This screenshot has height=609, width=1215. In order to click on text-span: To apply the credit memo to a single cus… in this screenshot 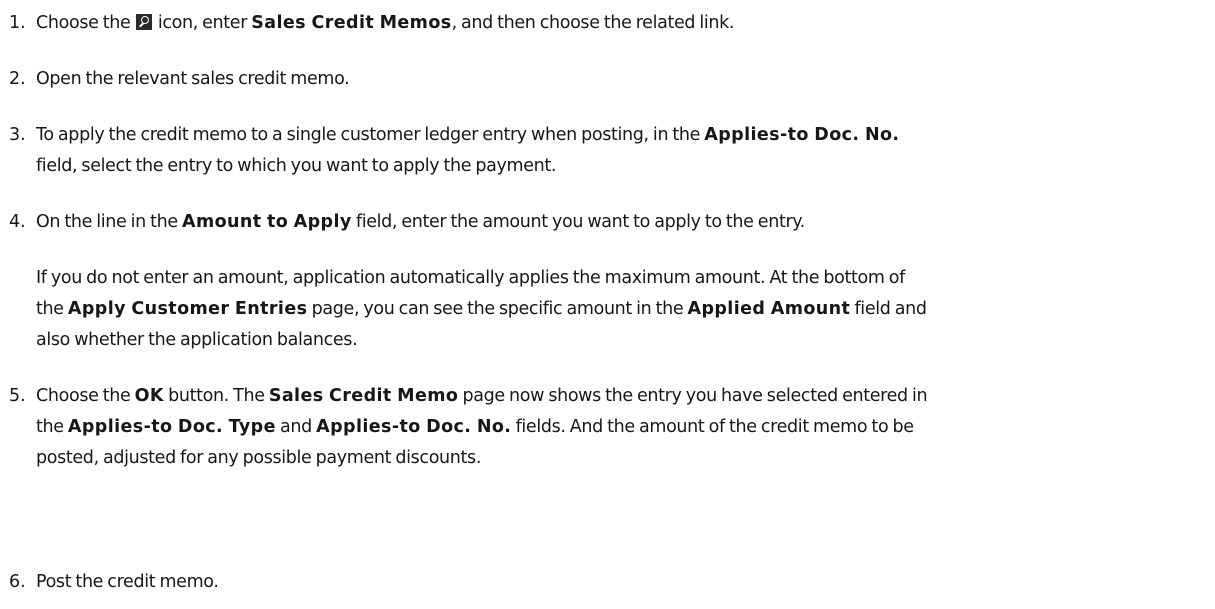, I will do `click(370, 135)`.